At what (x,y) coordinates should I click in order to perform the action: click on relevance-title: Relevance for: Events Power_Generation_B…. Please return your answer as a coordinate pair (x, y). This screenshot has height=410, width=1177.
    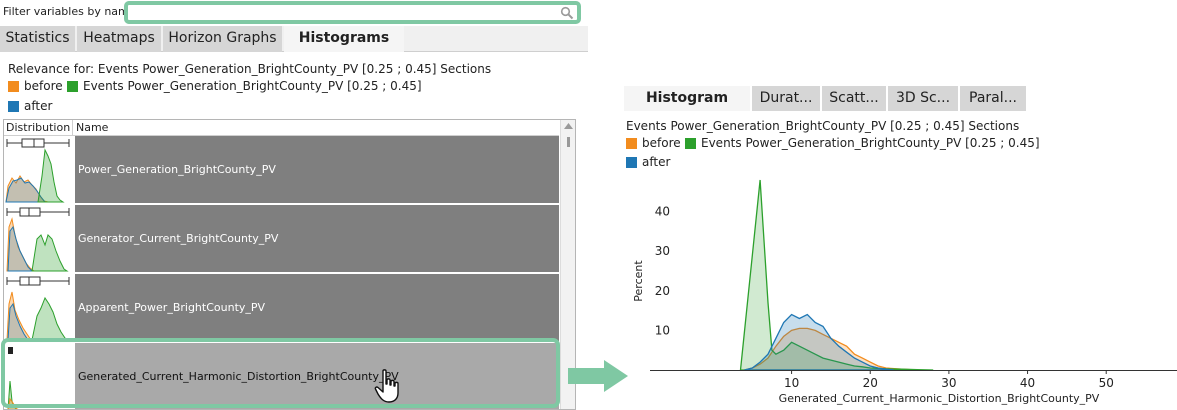
    Looking at the image, I should click on (250, 69).